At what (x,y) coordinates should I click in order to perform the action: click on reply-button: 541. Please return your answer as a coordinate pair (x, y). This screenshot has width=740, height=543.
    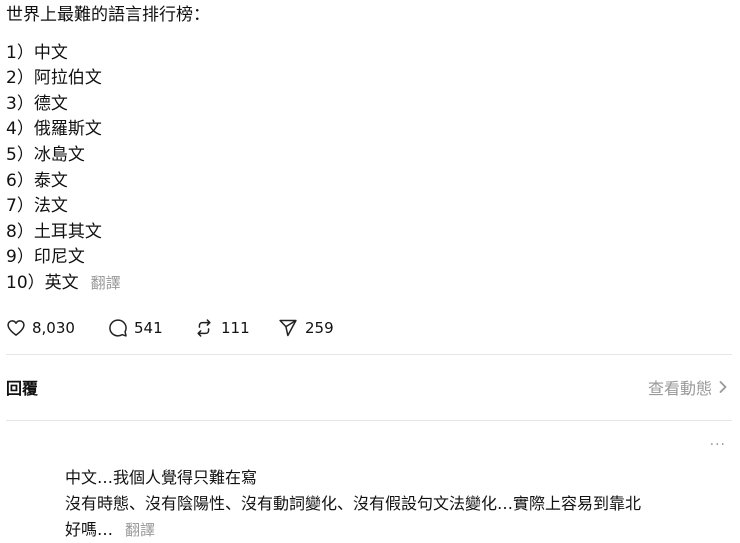
    Looking at the image, I should click on (135, 328).